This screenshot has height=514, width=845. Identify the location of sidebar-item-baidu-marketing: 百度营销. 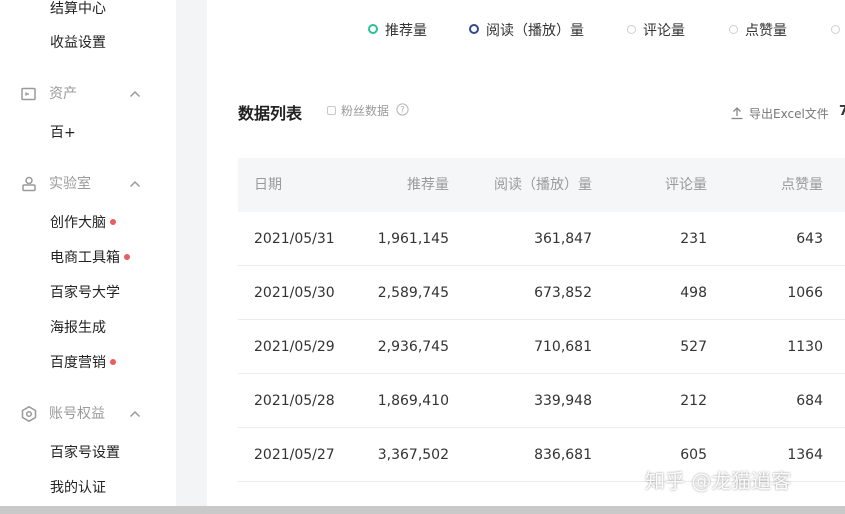
(83, 363).